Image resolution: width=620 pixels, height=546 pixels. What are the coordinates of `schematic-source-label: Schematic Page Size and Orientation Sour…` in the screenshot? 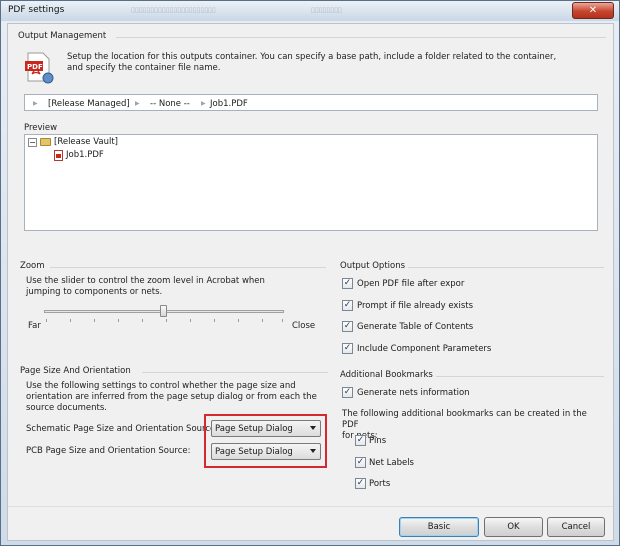 It's located at (122, 429).